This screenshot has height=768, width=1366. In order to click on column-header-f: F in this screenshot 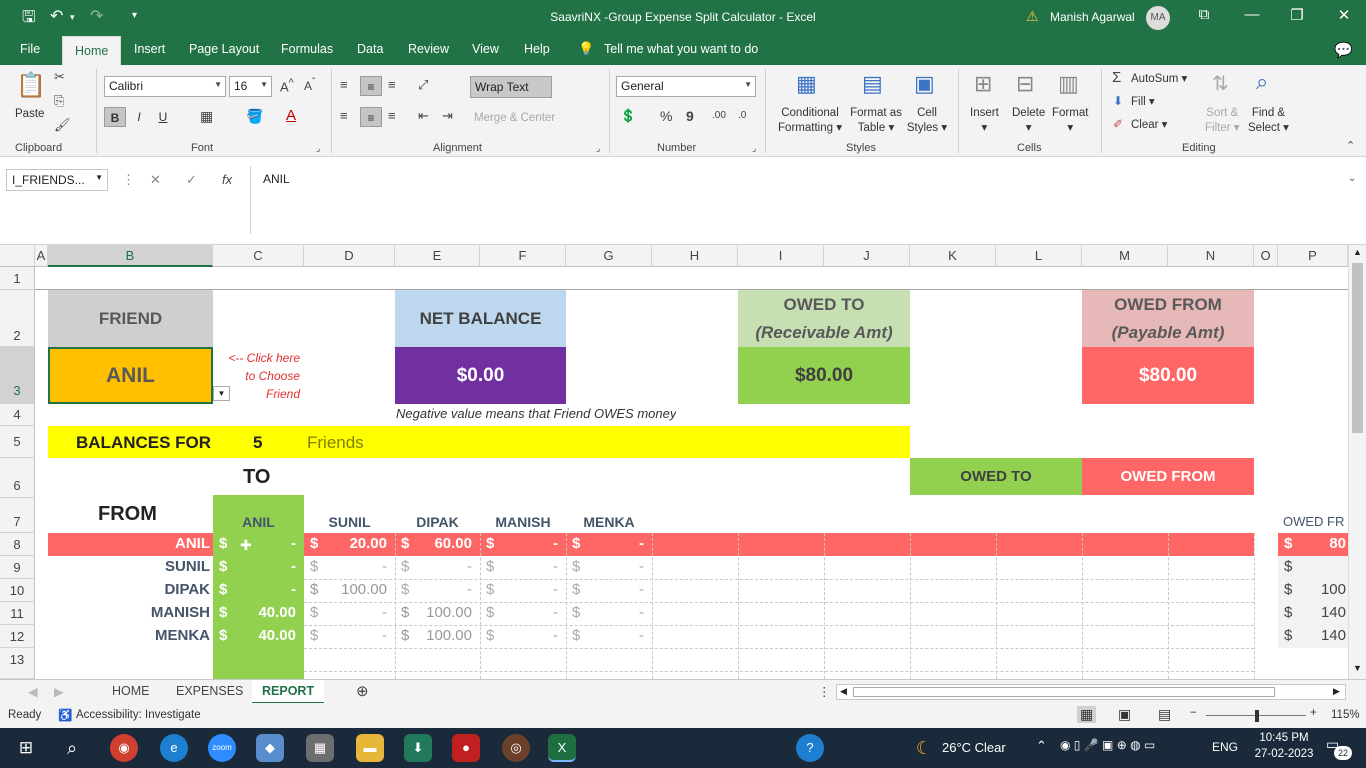, I will do `click(523, 256)`.